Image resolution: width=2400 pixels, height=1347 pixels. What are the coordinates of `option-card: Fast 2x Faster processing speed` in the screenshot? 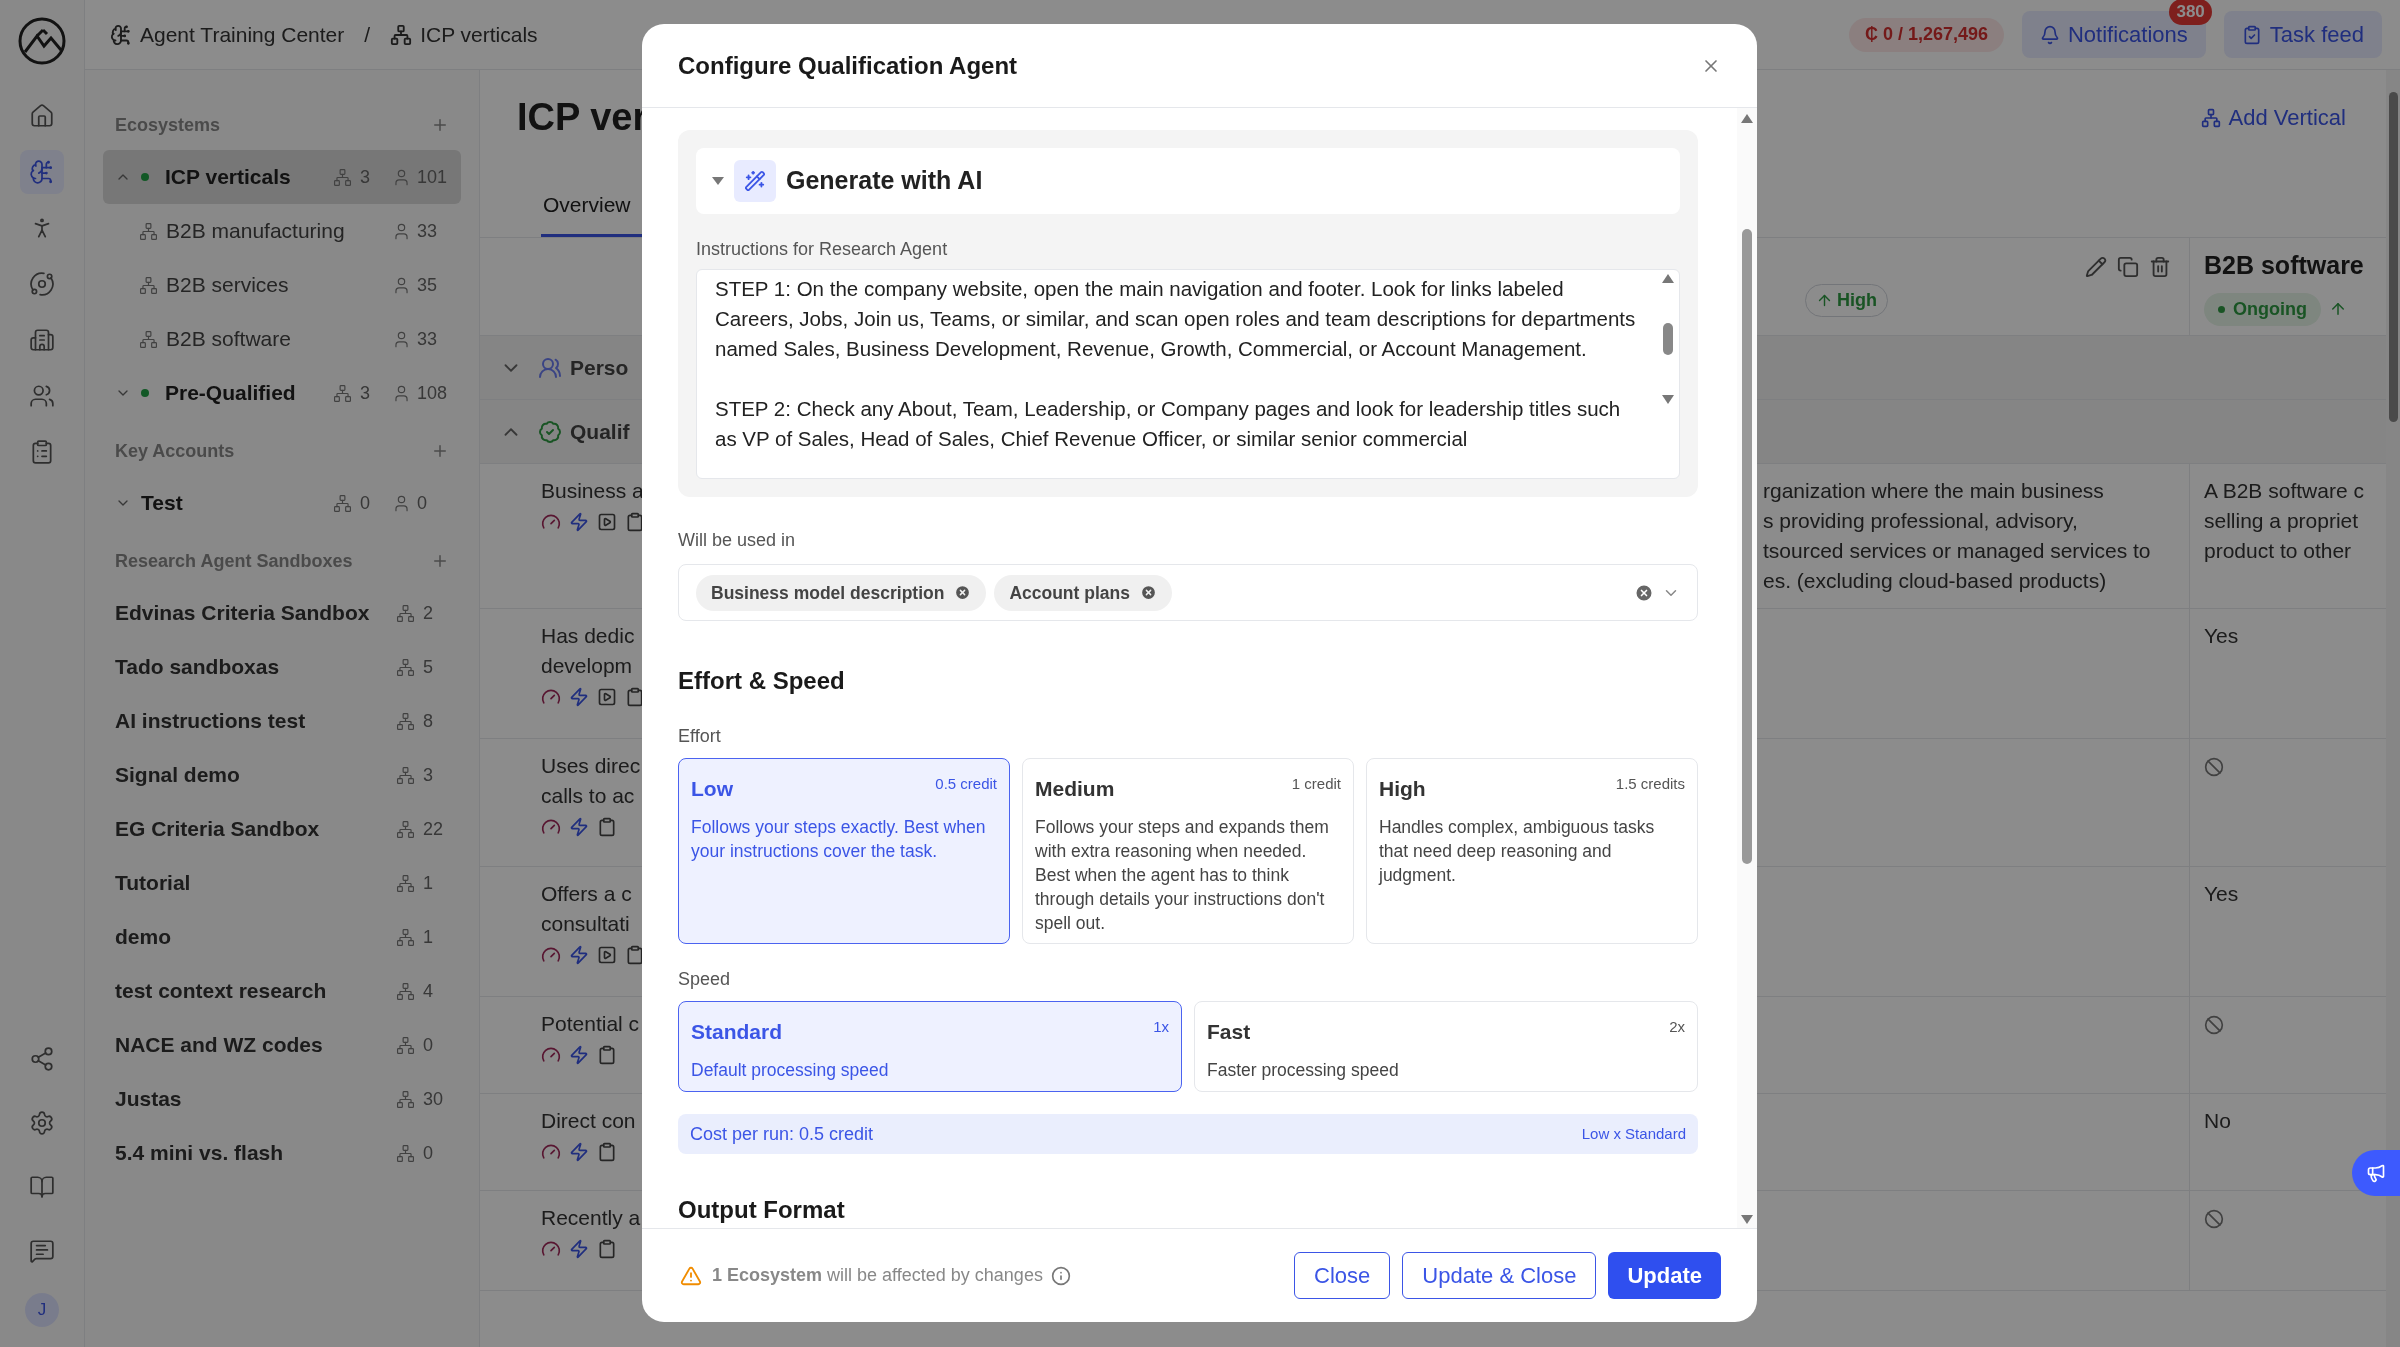 It's located at (1446, 1047).